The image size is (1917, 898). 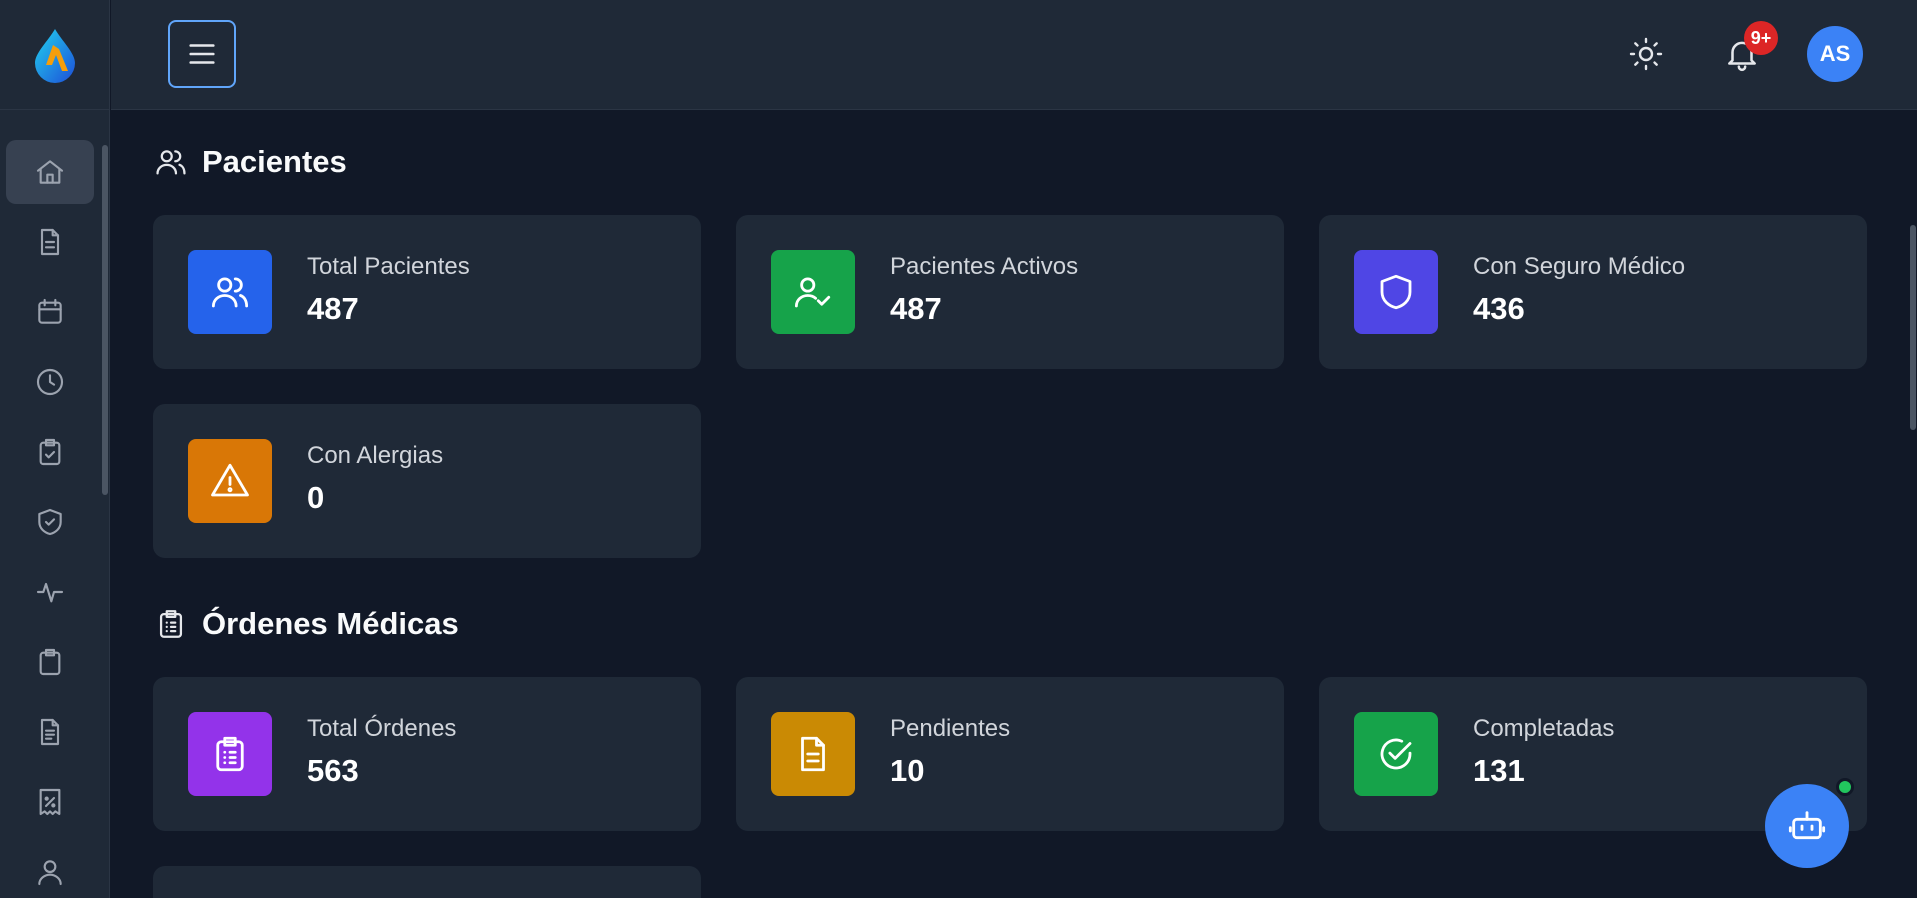 I want to click on sidebar-nav, so click(x=55, y=519).